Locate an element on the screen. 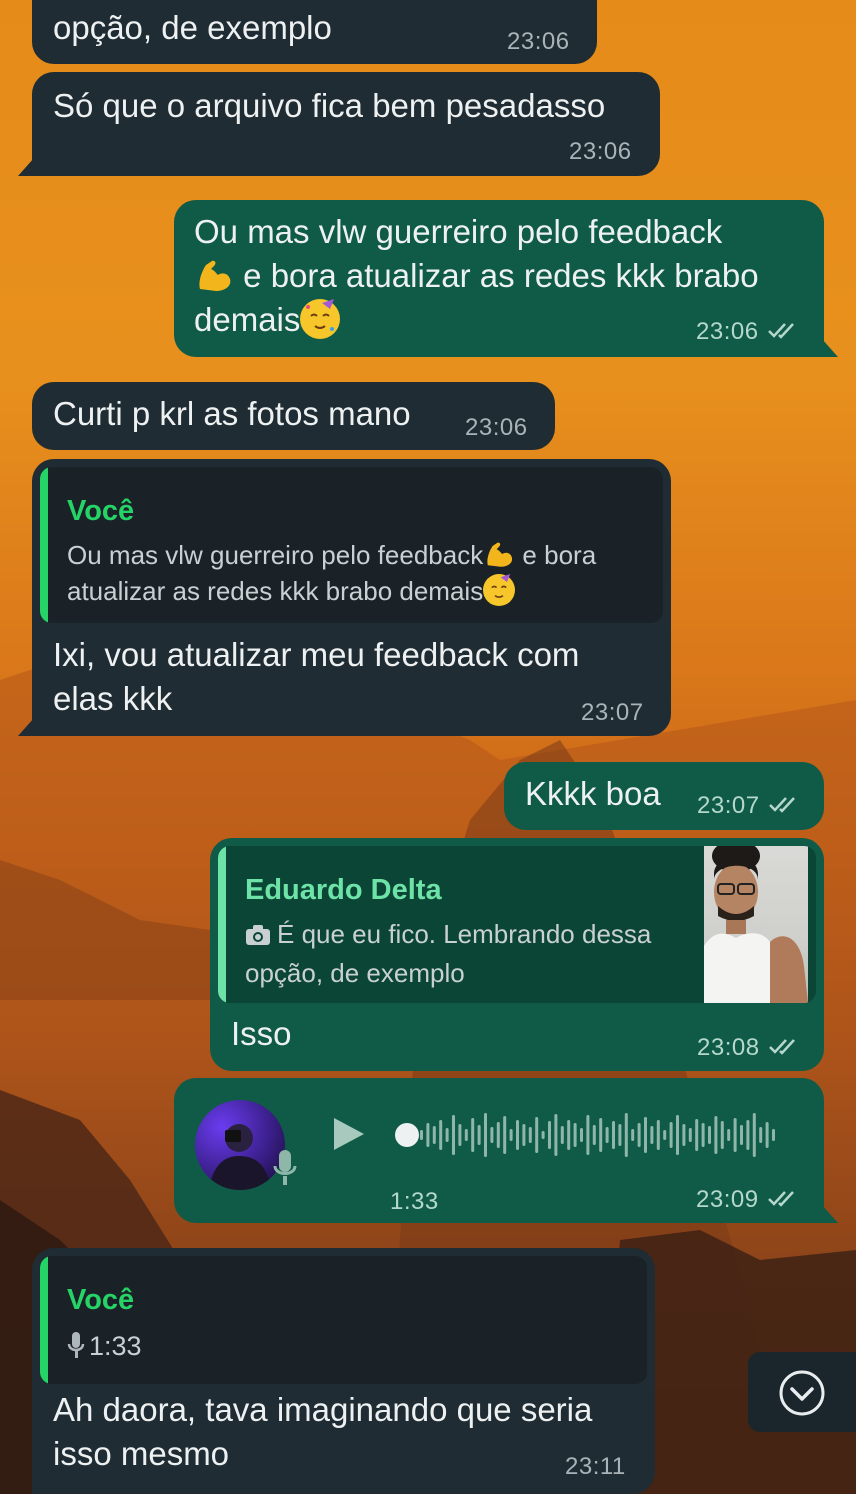 The image size is (856, 1494). message-text: Curti p krl as fotos mano is located at coordinates (232, 413).